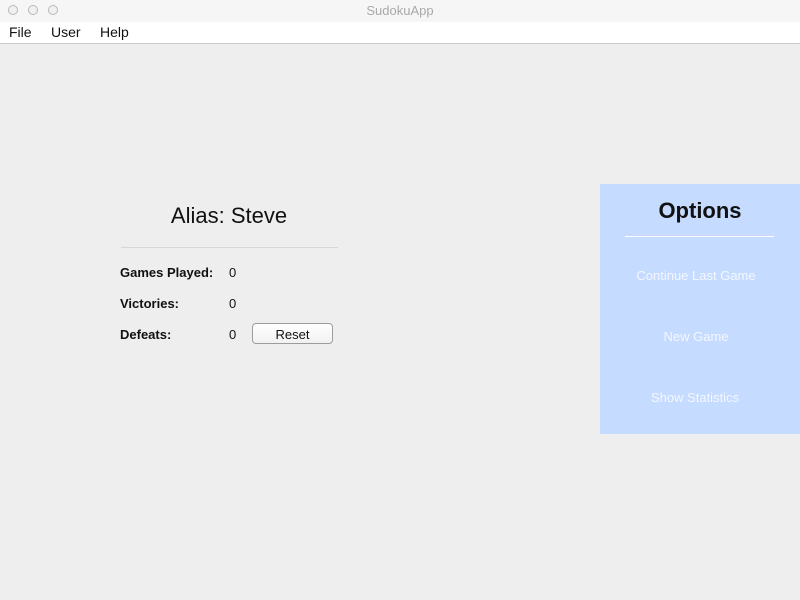 This screenshot has width=800, height=600. I want to click on defeats-value: 0, so click(233, 334).